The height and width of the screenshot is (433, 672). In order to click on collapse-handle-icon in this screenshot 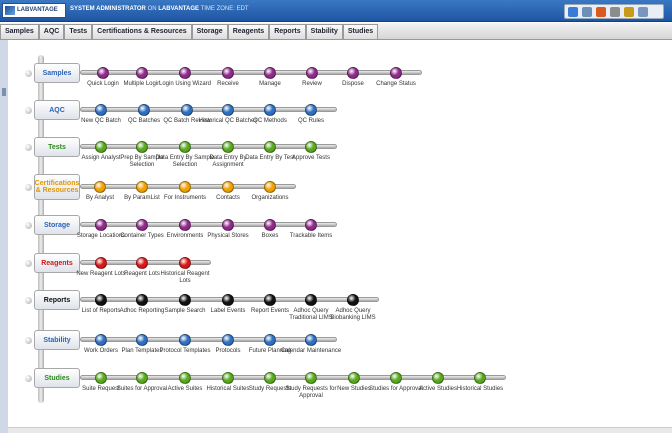, I will do `click(4, 92)`.